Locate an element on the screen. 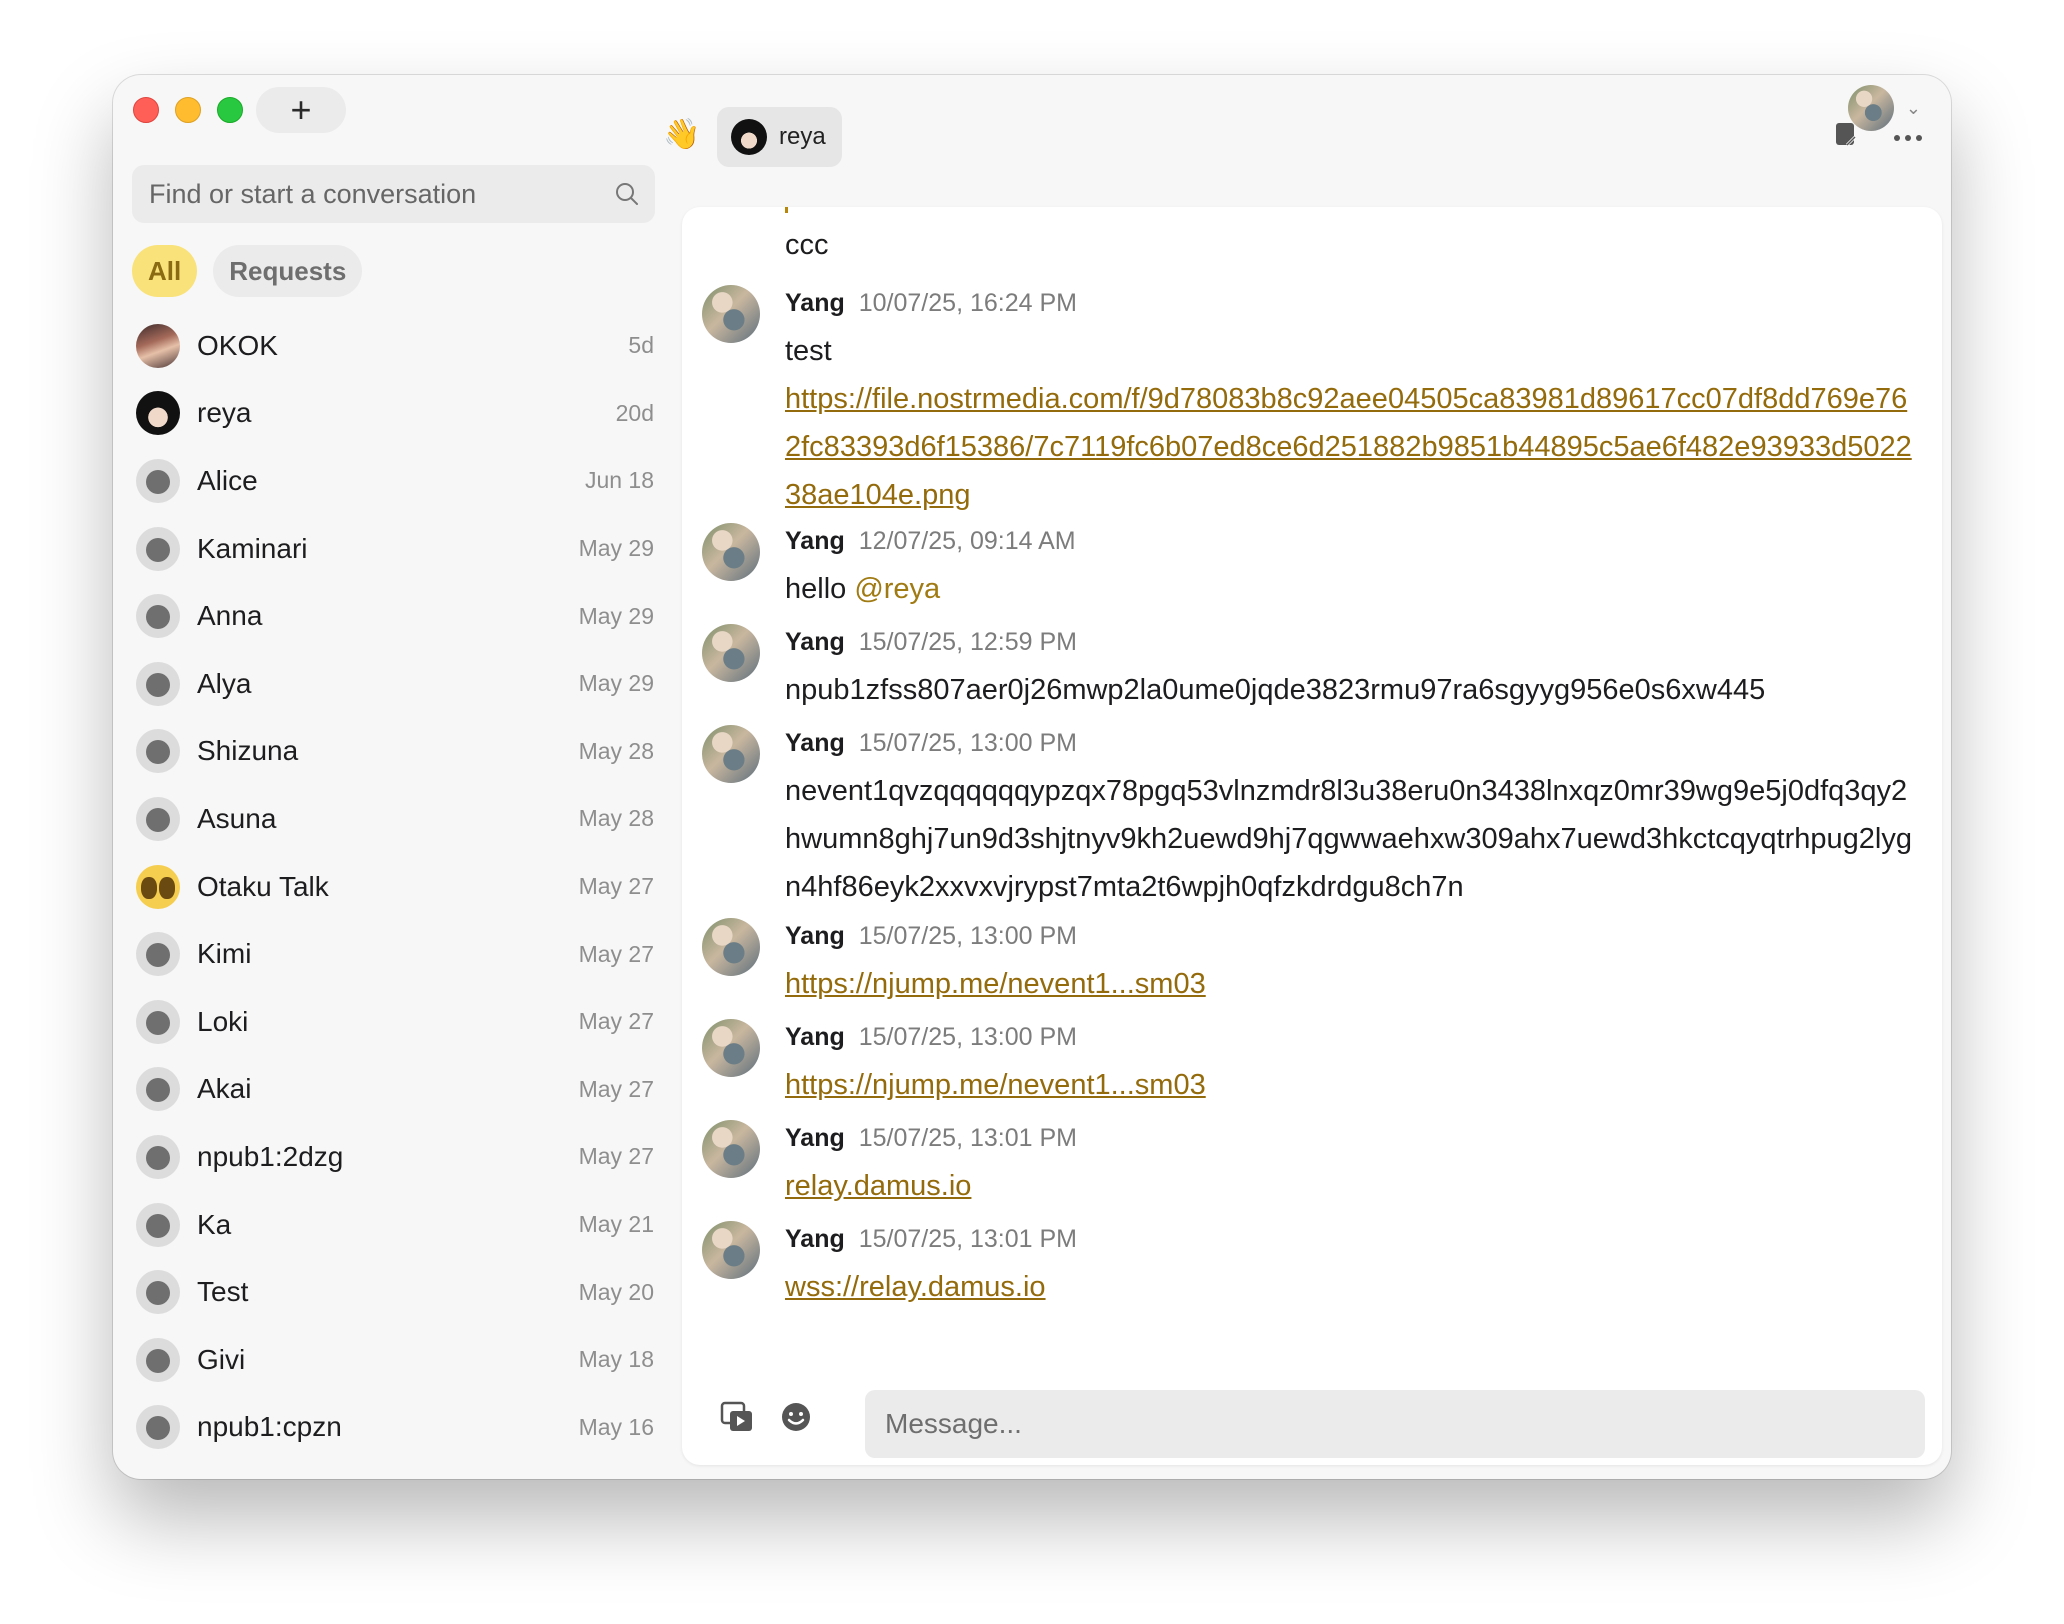 The height and width of the screenshot is (1624, 2064). conversation-name: Kimi is located at coordinates (224, 954).